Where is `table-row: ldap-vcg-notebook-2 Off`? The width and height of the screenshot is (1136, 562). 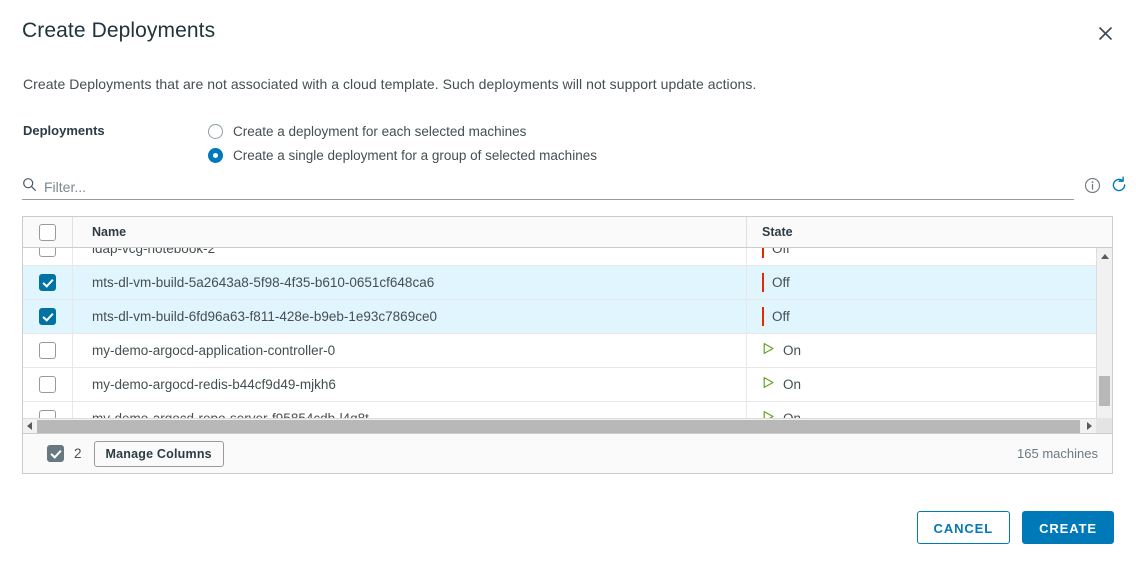 table-row: ldap-vcg-notebook-2 Off is located at coordinates (567, 257).